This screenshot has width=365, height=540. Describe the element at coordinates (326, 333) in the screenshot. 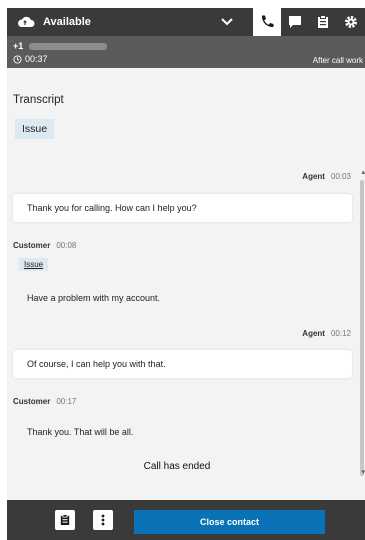

I see `message-meta: Agent 00:12` at that location.